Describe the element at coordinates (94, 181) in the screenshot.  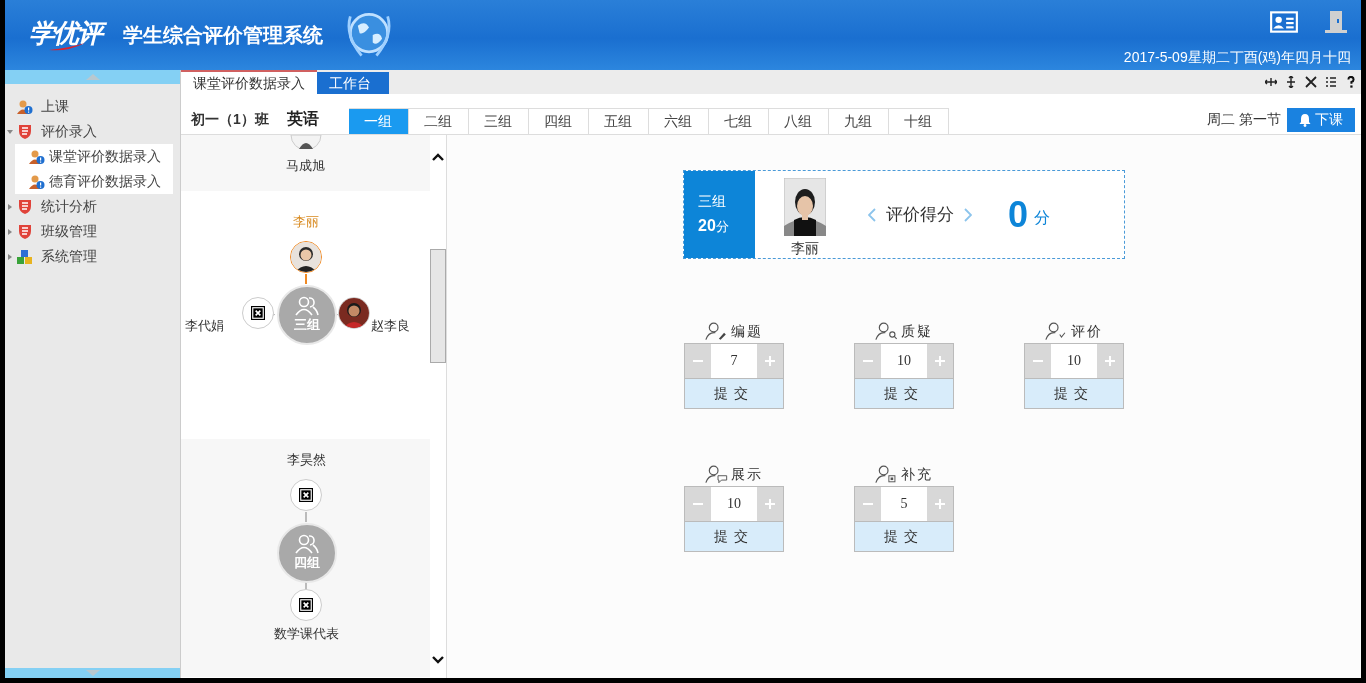
I see `sidebar-subitem: 德育评价数据录入` at that location.